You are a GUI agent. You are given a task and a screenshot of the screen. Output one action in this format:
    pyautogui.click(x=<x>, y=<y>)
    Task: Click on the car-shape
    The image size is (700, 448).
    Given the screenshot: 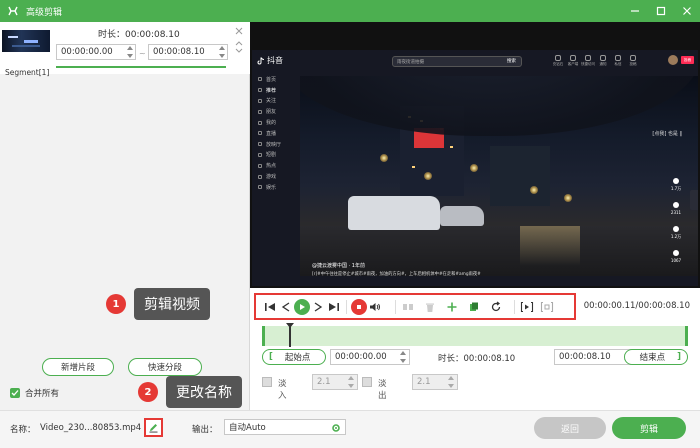 What is the action you would take?
    pyautogui.click(x=462, y=216)
    